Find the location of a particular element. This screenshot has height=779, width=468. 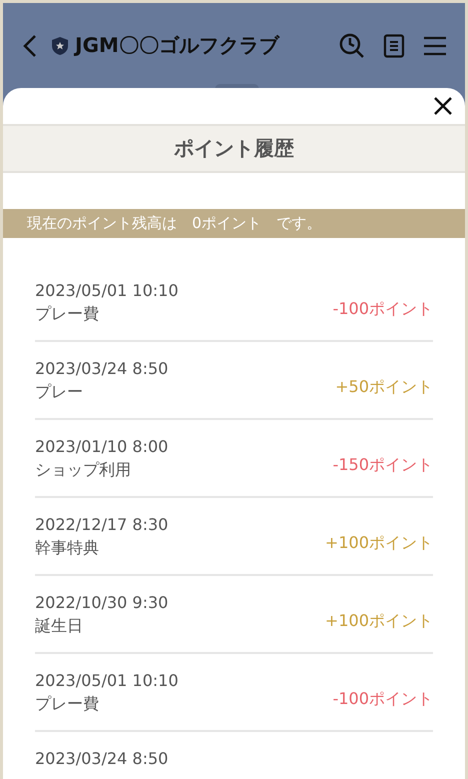

sheet-title: ポイント履歴 is located at coordinates (234, 148).